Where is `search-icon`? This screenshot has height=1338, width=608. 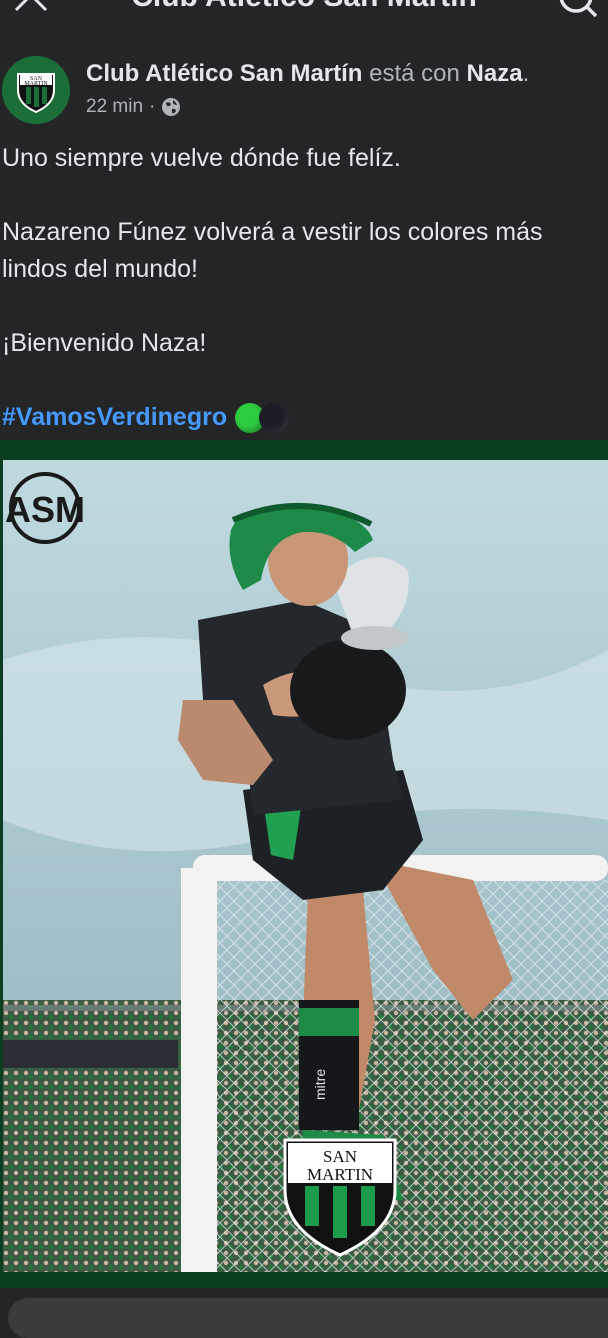 search-icon is located at coordinates (578, 9).